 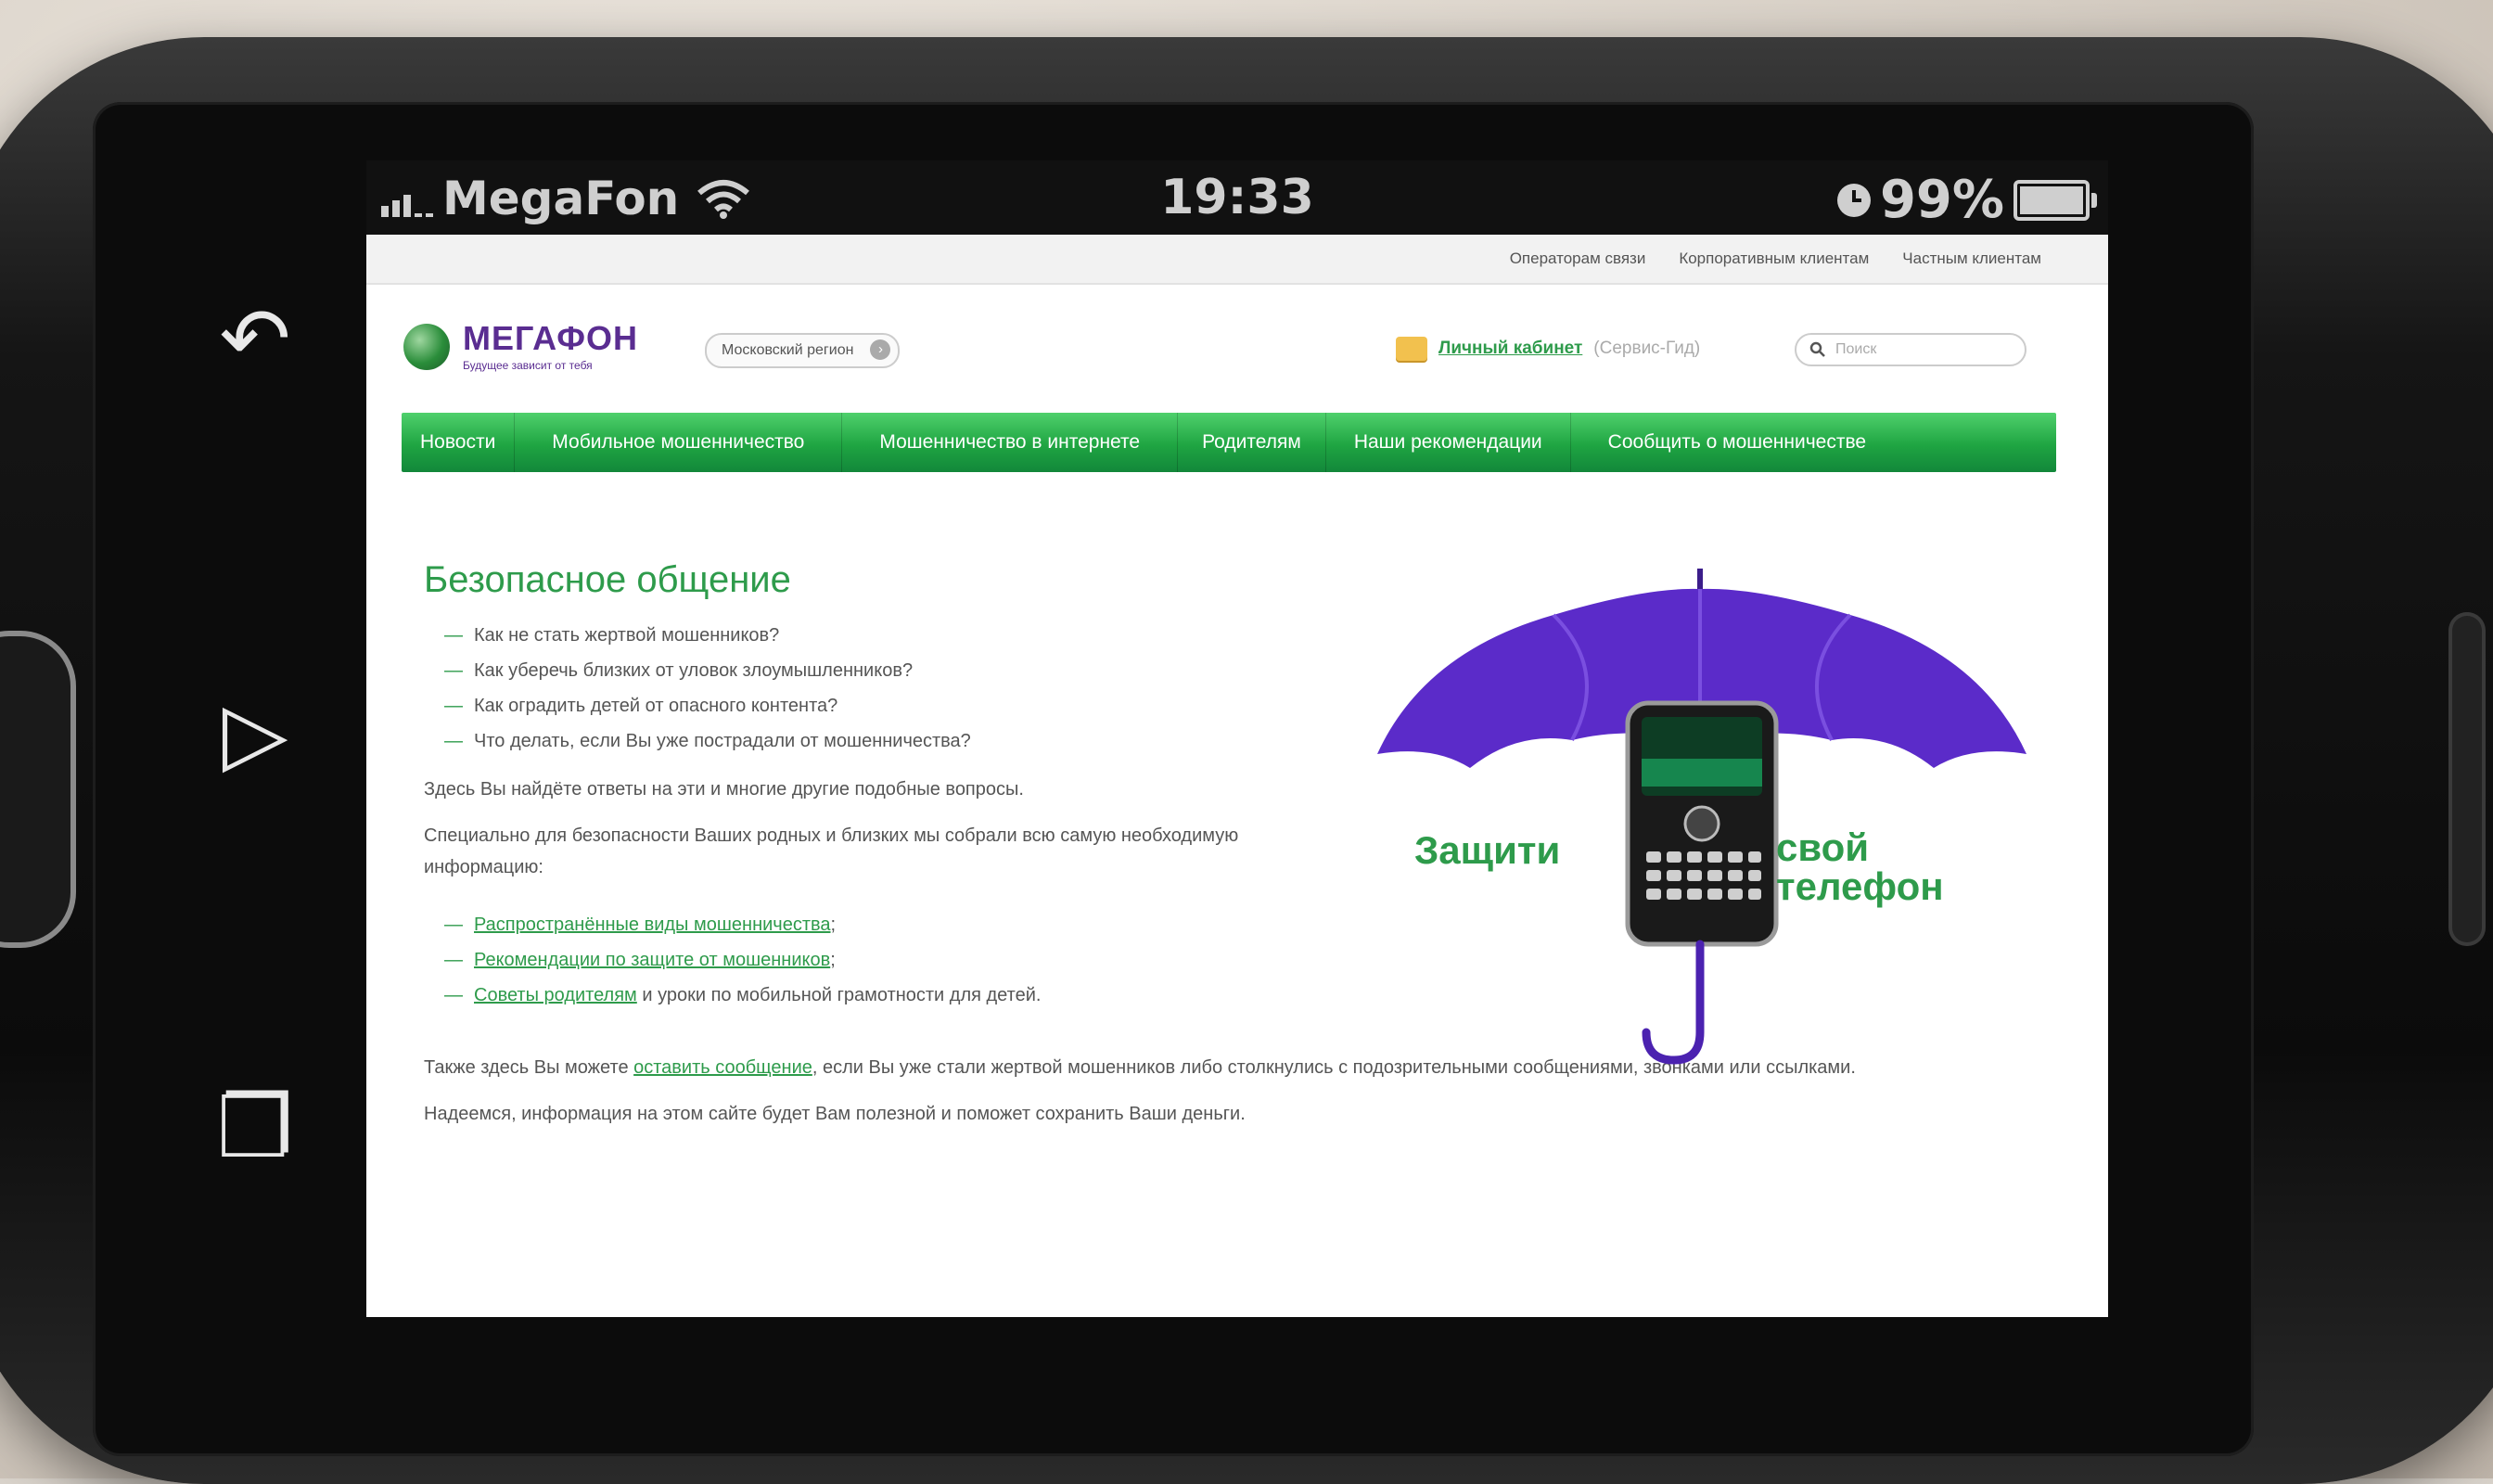 I want to click on search-input: Поиск, so click(x=1910, y=349).